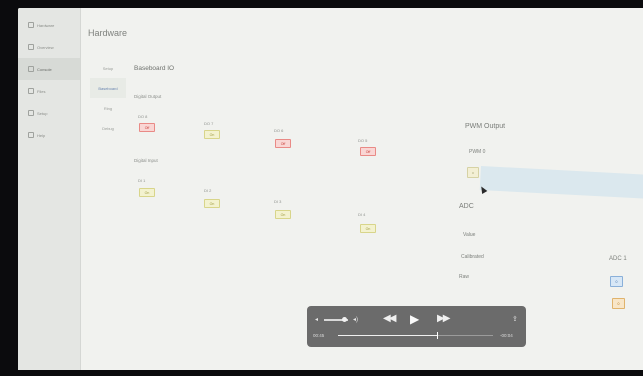 The width and height of the screenshot is (643, 376). Describe the element at coordinates (41, 91) in the screenshot. I see `sidebar-item-label: Files` at that location.